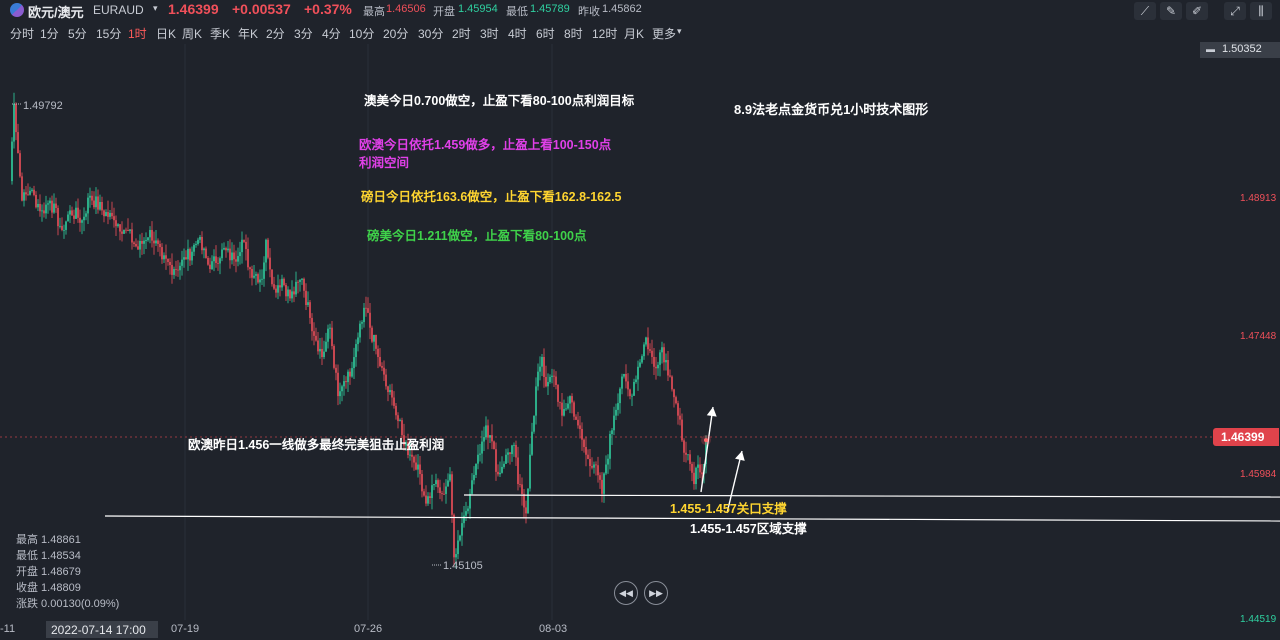  I want to click on tab-timeframe: 4分, so click(331, 33).